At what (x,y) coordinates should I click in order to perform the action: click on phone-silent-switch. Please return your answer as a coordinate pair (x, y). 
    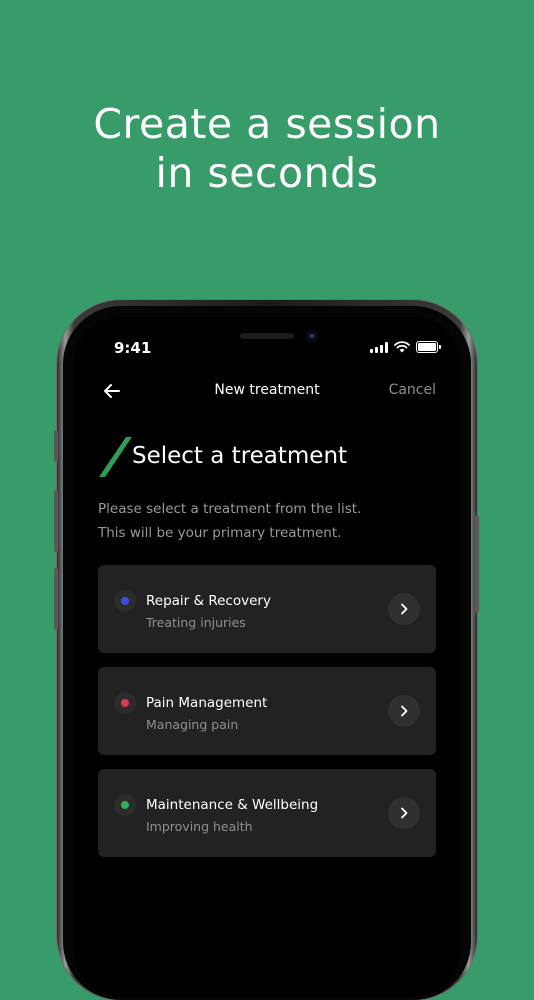
    Looking at the image, I should click on (56, 446).